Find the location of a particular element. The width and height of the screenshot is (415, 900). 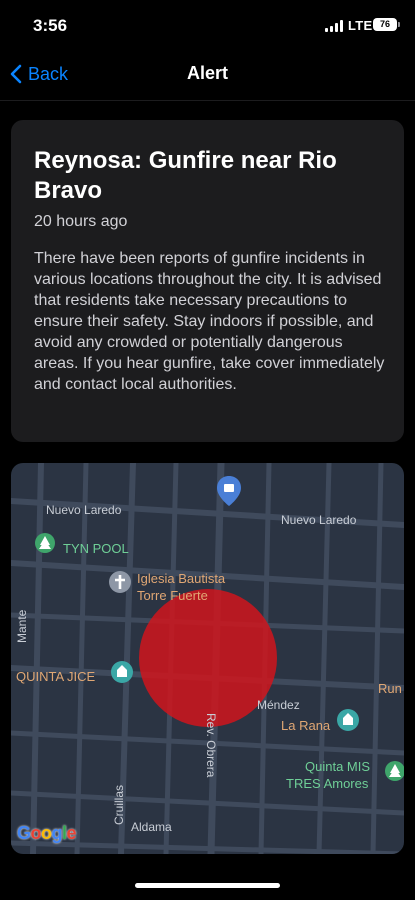

home-indicator is located at coordinates (207, 885).